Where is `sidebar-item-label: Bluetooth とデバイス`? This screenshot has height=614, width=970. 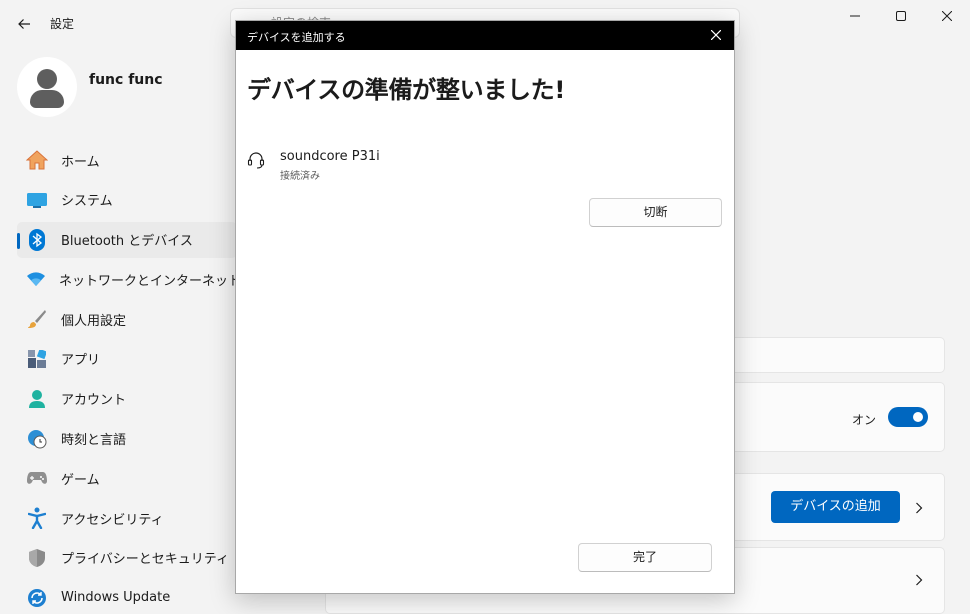
sidebar-item-label: Bluetooth とデバイス is located at coordinates (127, 242).